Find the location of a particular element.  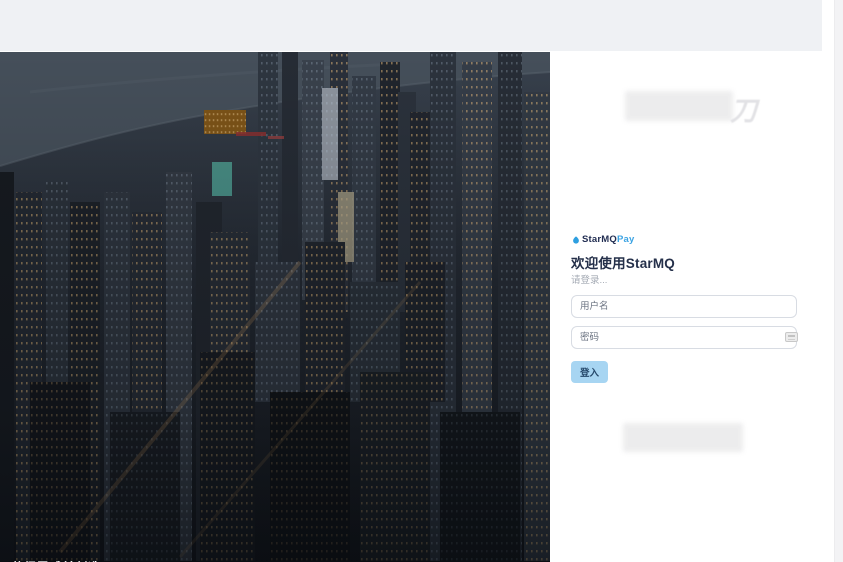

redacted-watermark-bottom is located at coordinates (683, 437).